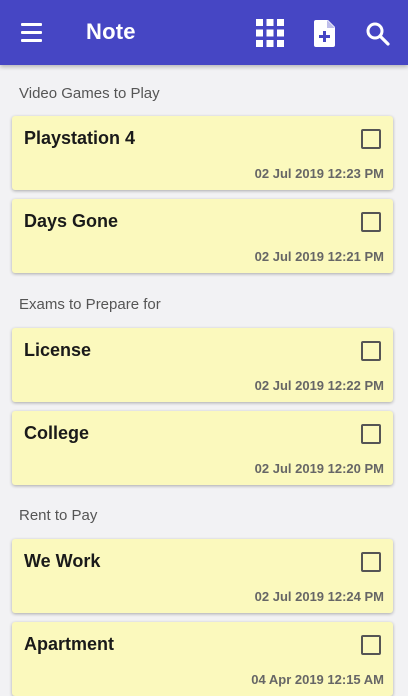 The width and height of the screenshot is (408, 696). I want to click on add-note-icon, so click(324, 33).